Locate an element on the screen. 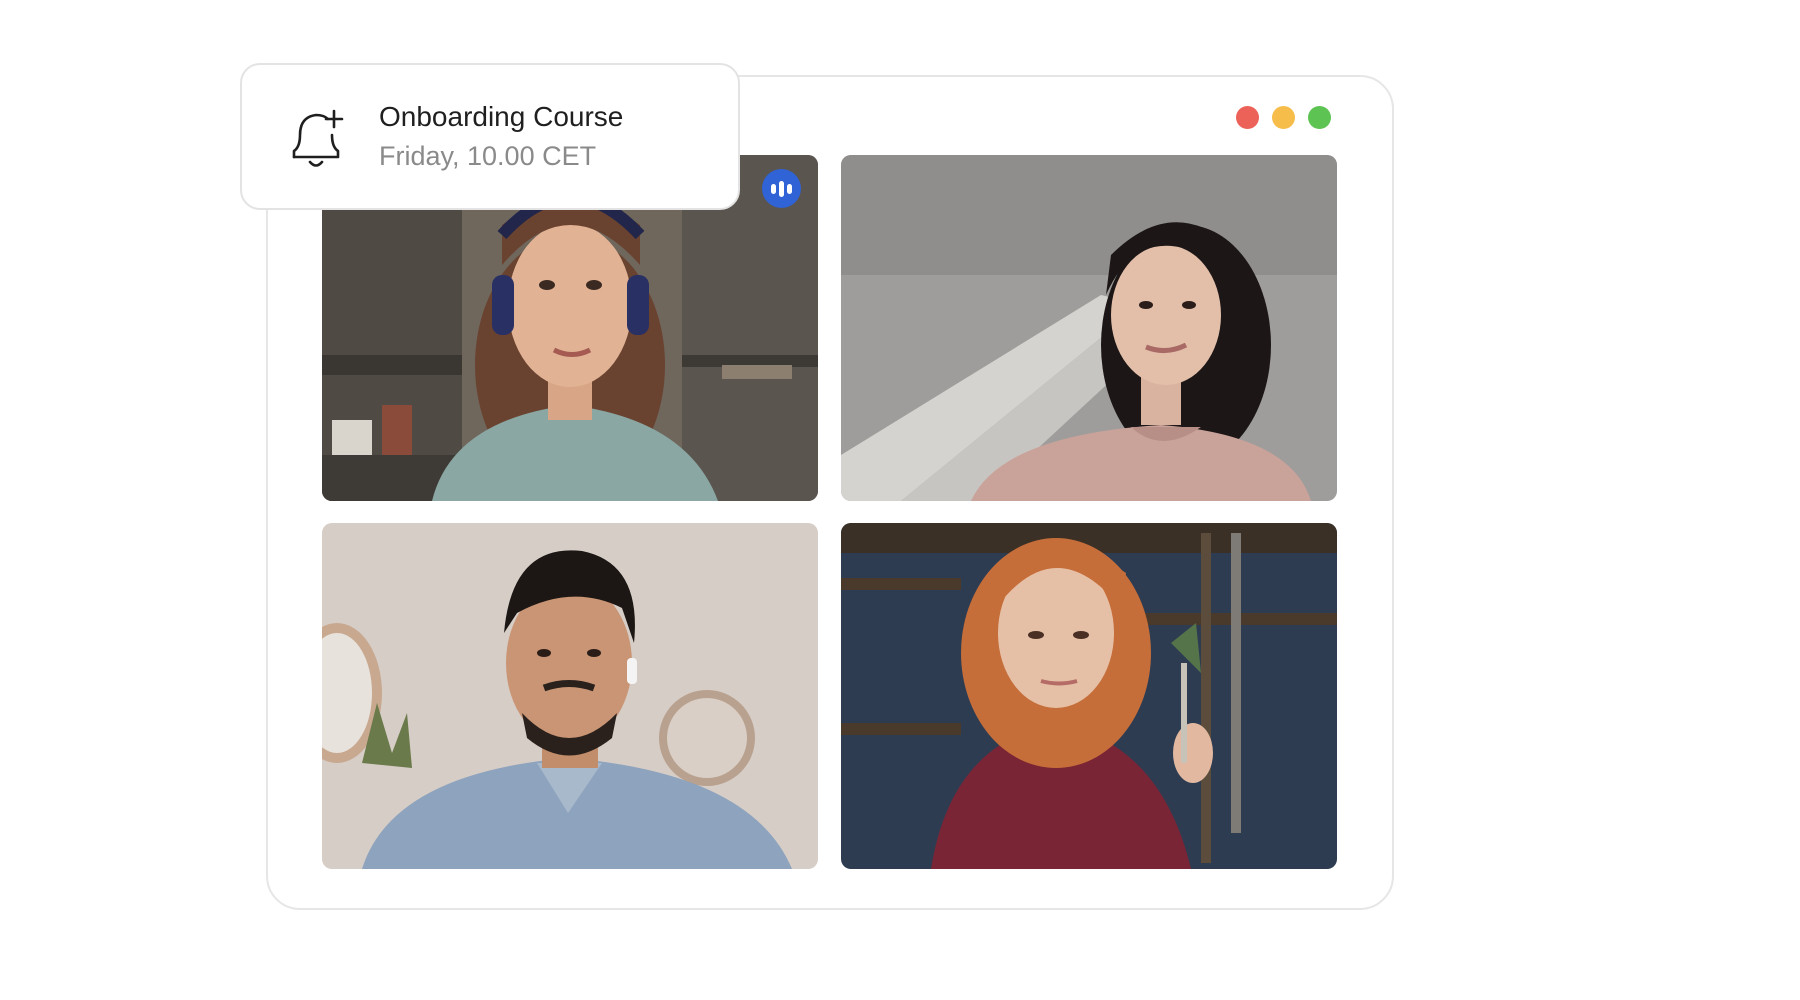  notification-title: Onboarding Course is located at coordinates (501, 116).